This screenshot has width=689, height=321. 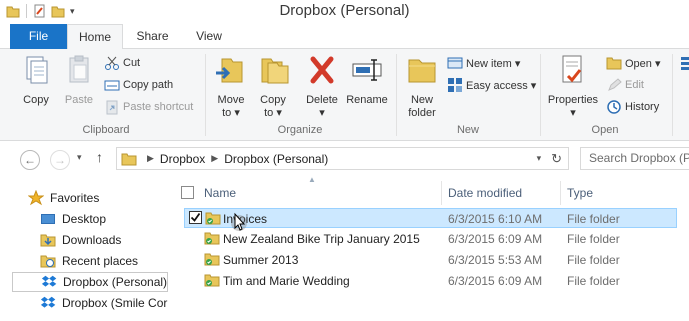 What do you see at coordinates (99, 157) in the screenshot?
I see `up-button: ↑` at bounding box center [99, 157].